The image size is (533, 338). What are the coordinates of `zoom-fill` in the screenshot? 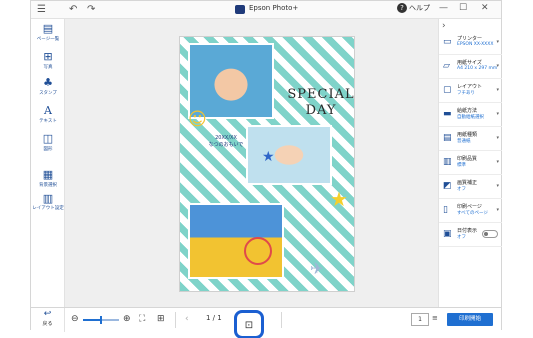 It's located at (92, 320).